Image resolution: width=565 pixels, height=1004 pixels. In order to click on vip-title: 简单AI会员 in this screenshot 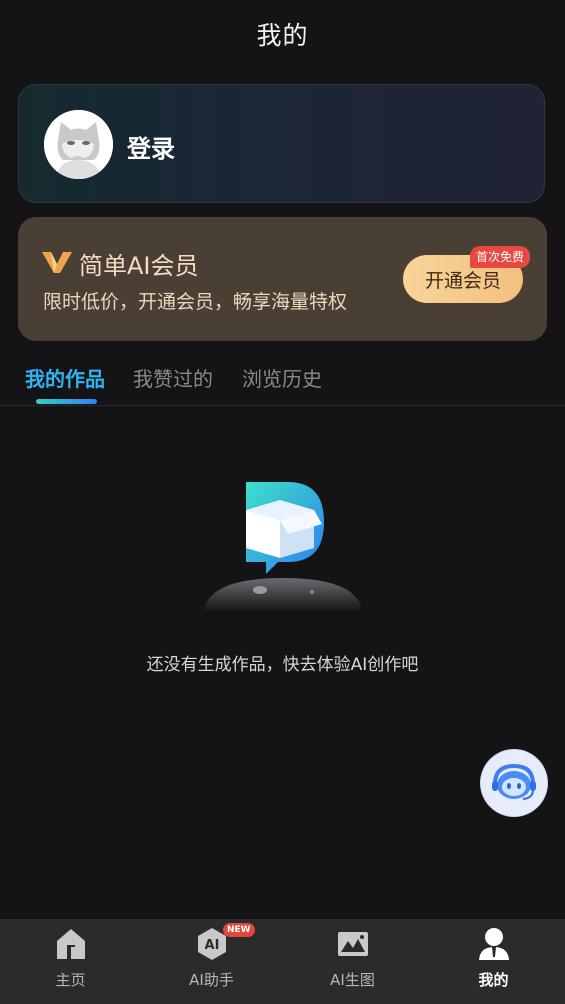, I will do `click(139, 266)`.